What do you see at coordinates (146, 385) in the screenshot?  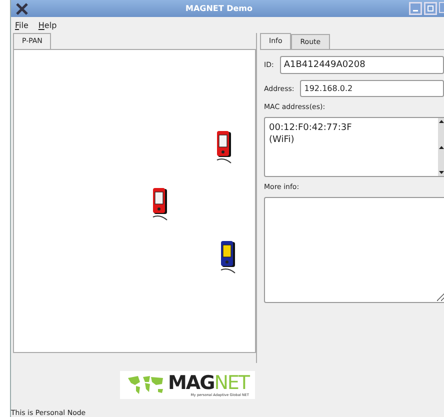 I see `world-map-icon` at bounding box center [146, 385].